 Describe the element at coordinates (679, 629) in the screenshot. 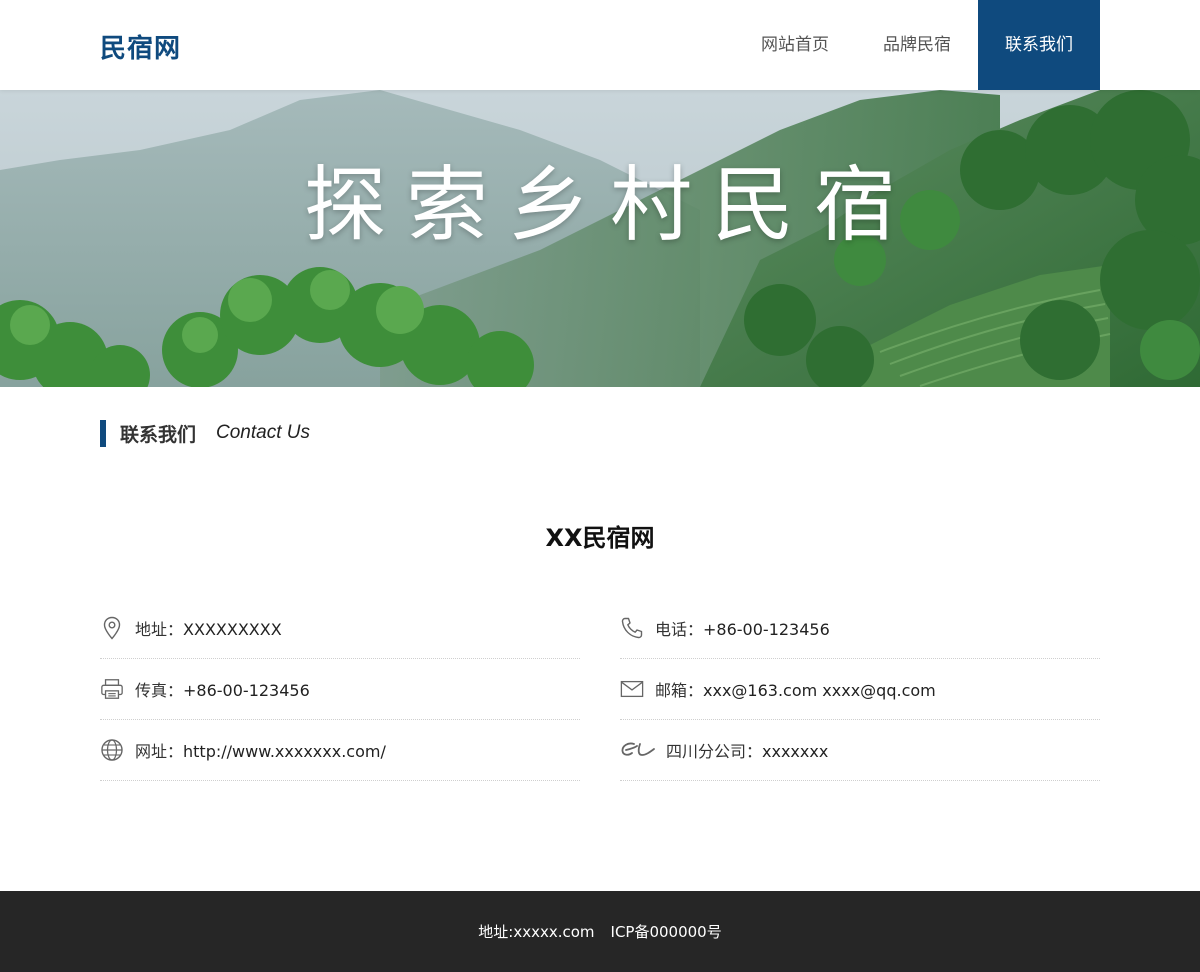

I see `phone-label: 电话：` at that location.